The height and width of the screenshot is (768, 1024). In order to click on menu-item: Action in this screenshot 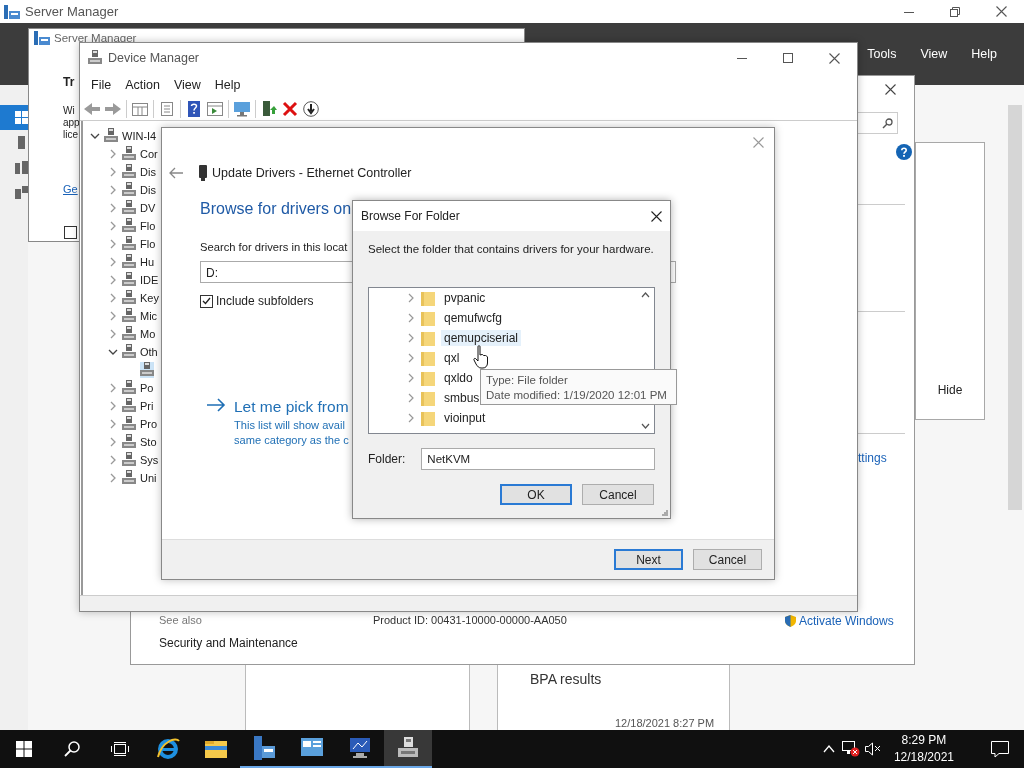, I will do `click(142, 85)`.